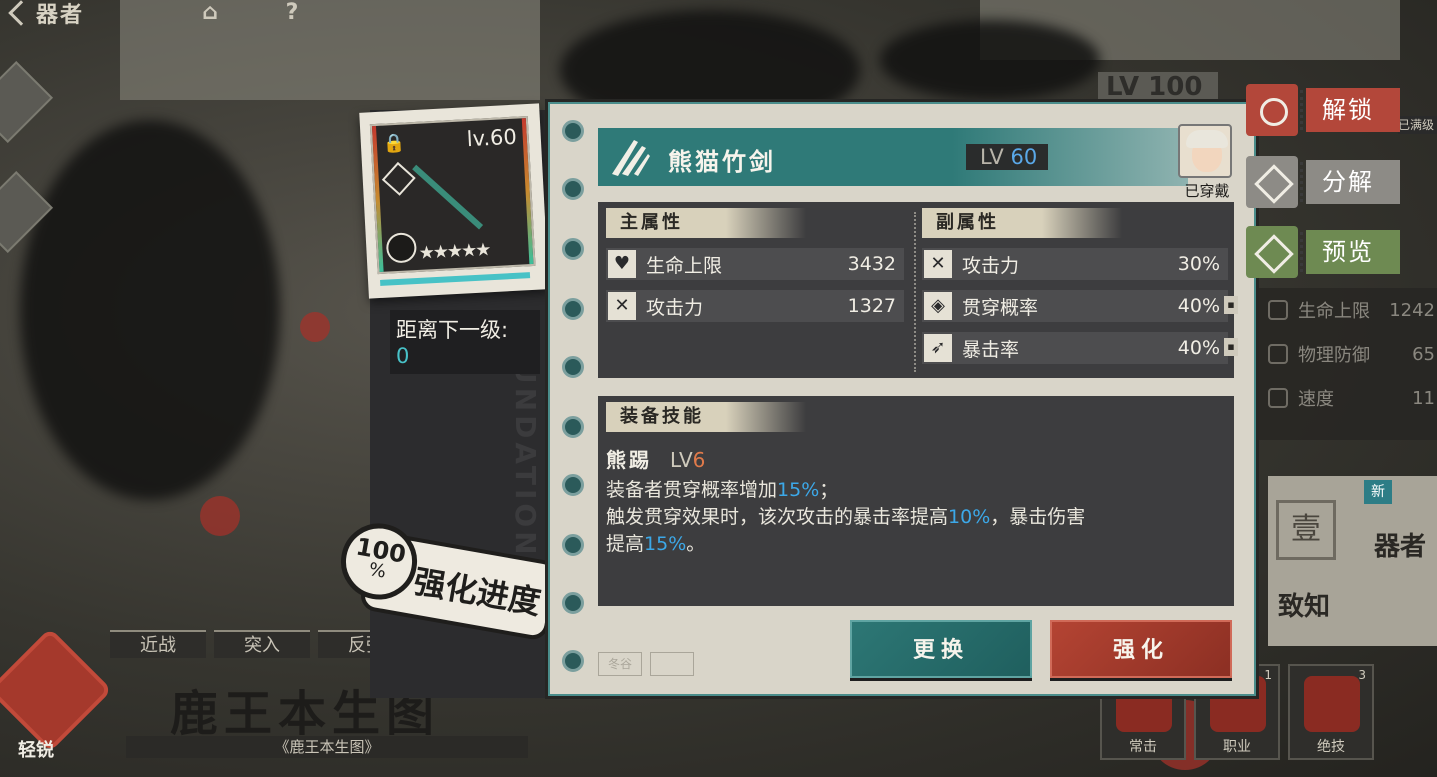 The height and width of the screenshot is (777, 1437). Describe the element at coordinates (724, 664) in the screenshot. I see `decor-stamp` at that location.